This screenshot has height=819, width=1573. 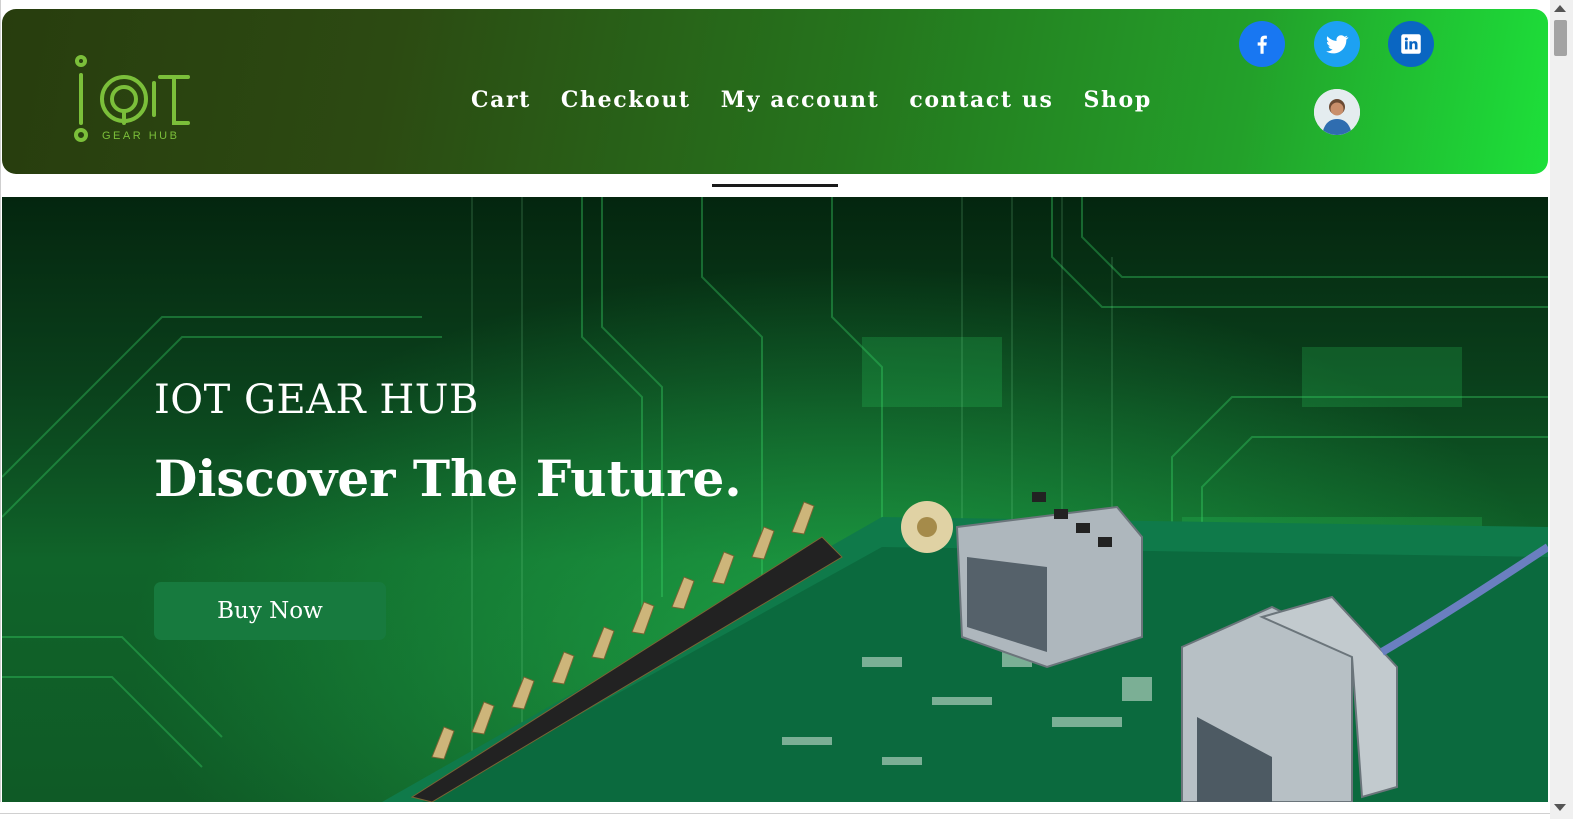 What do you see at coordinates (316, 400) in the screenshot?
I see `hero-title: IOT GEAR HUB` at bounding box center [316, 400].